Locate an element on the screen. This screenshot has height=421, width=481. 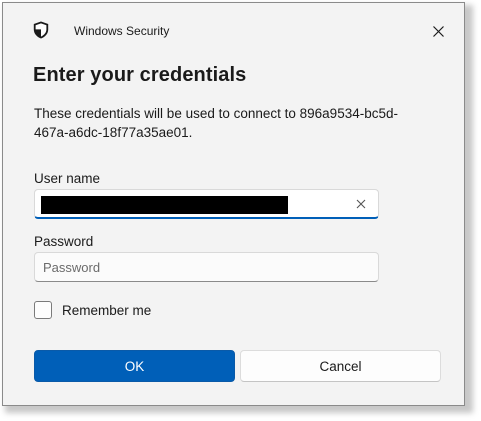
close-icon is located at coordinates (438, 31).